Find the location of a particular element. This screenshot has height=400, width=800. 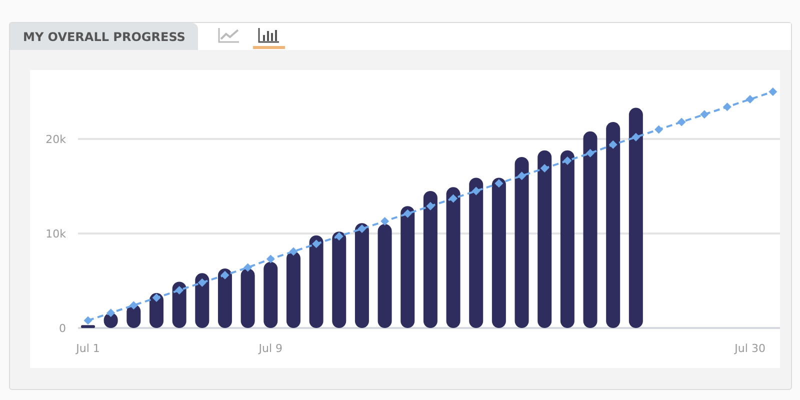

y-axis-label: 20k is located at coordinates (56, 139).